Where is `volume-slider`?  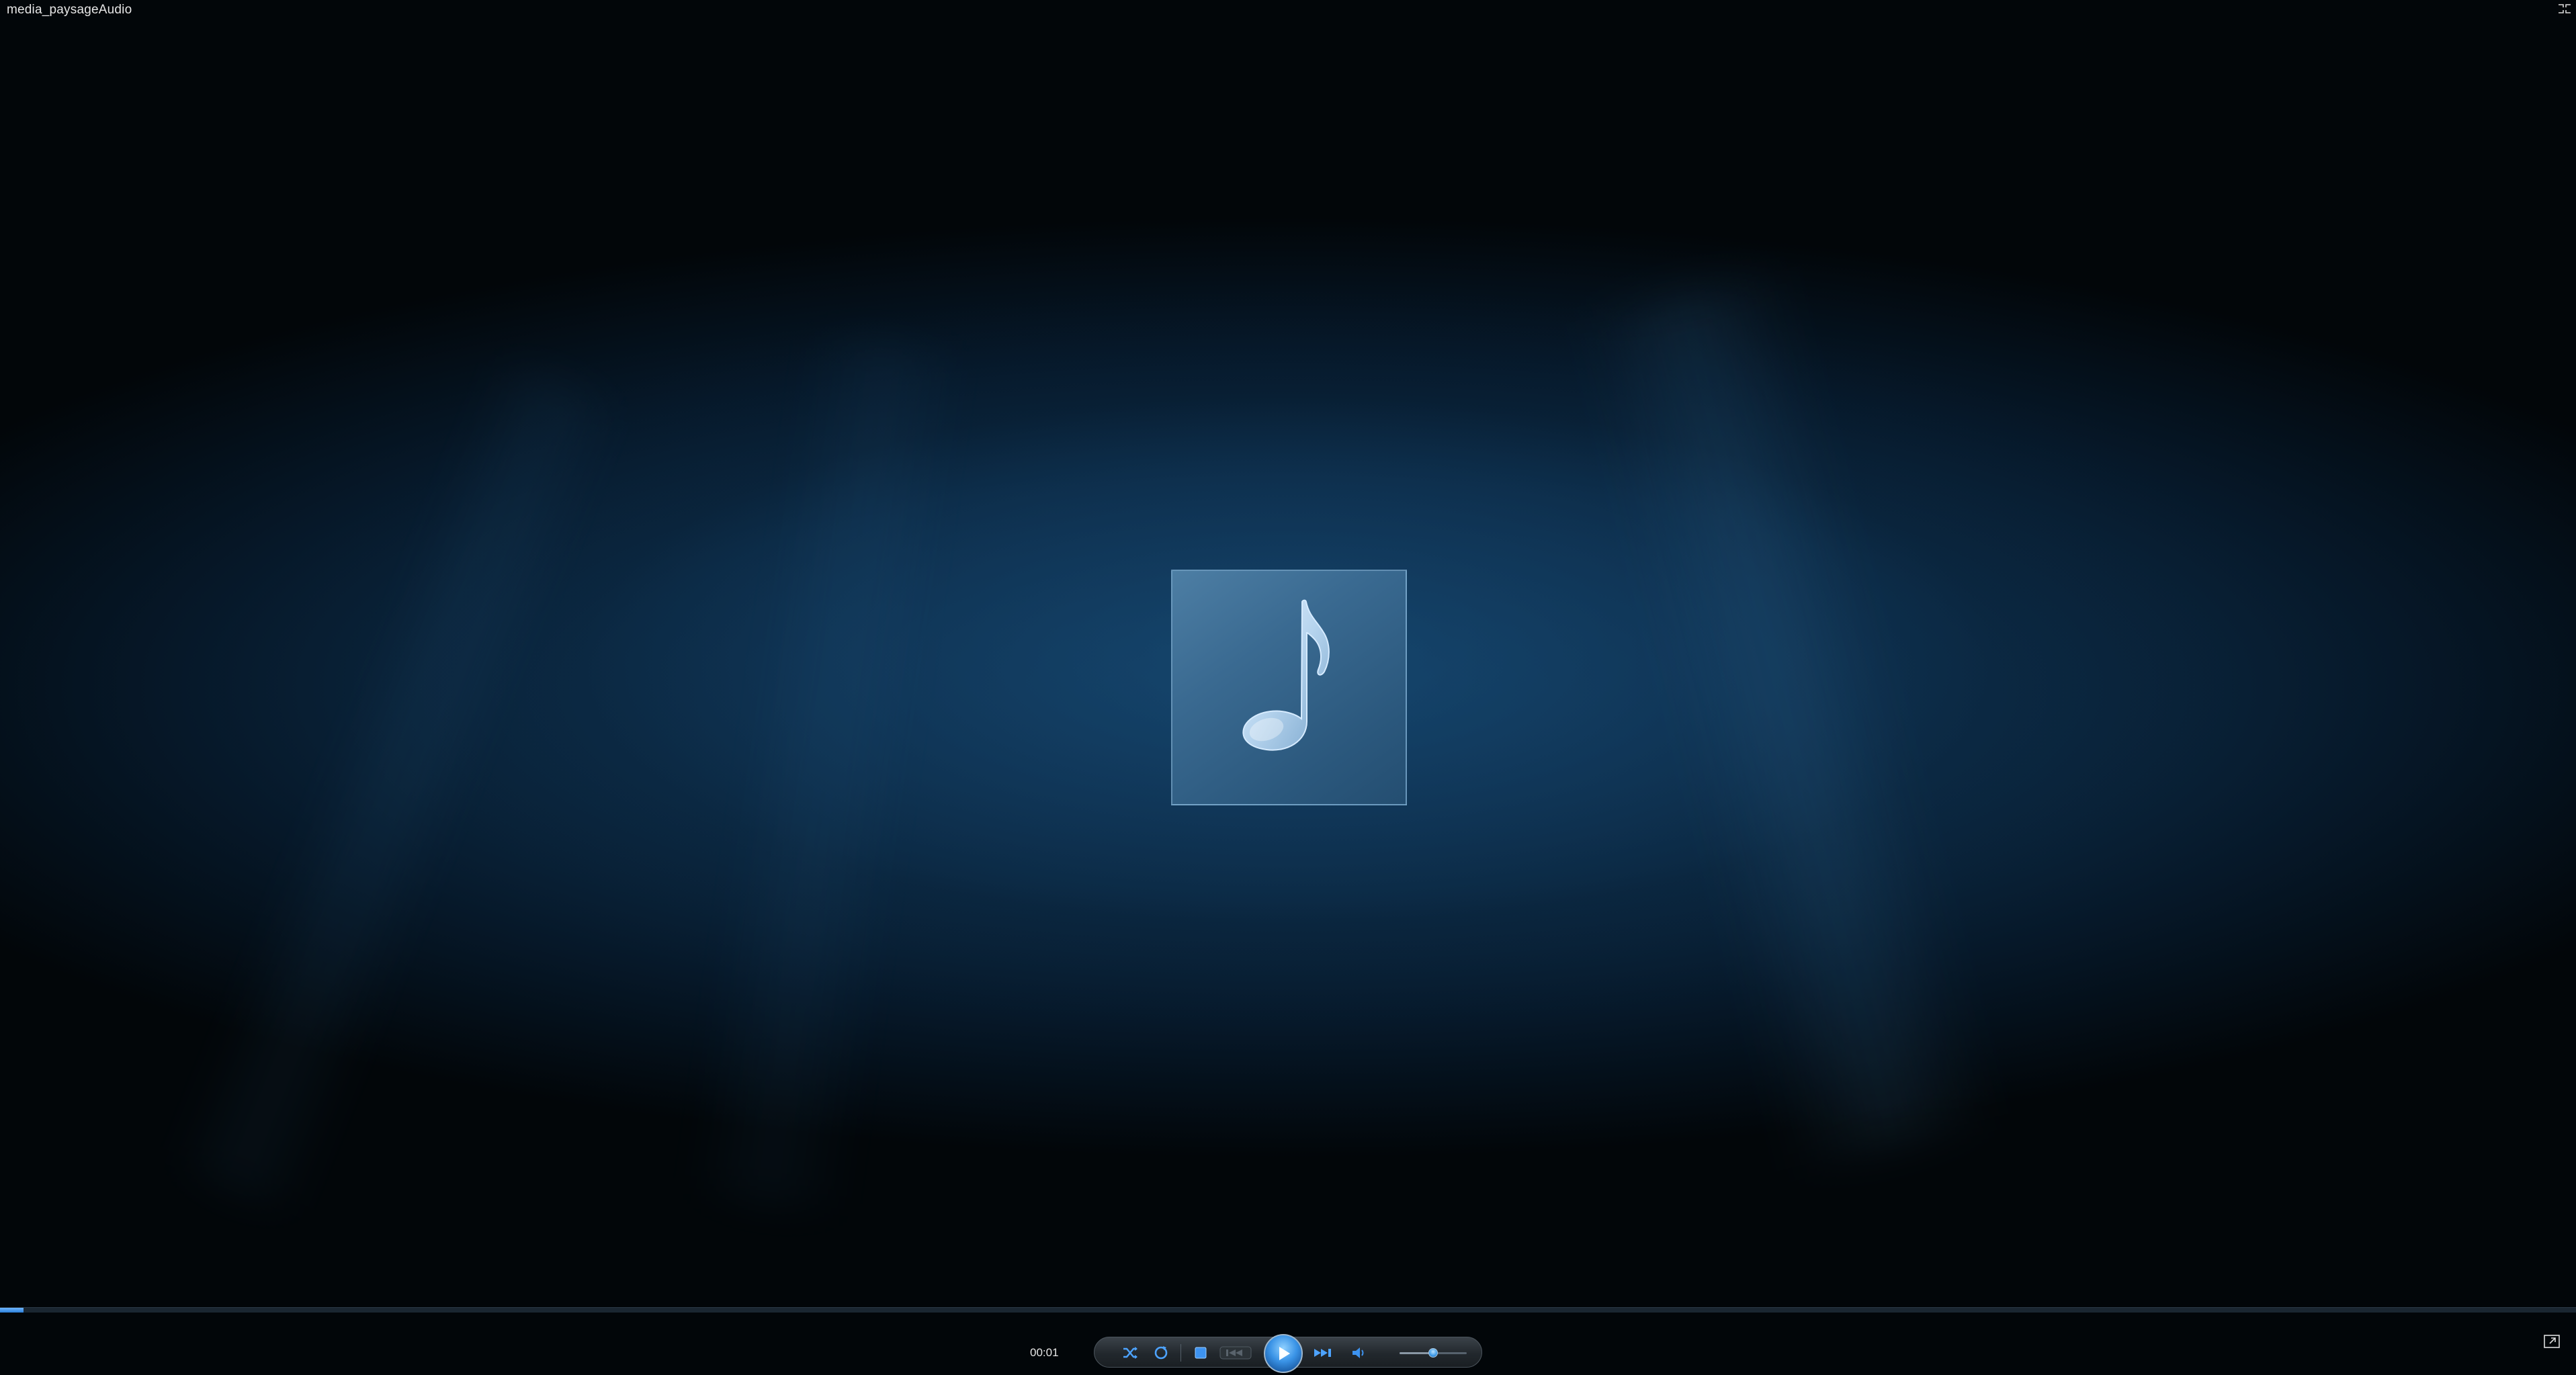 volume-slider is located at coordinates (1433, 1353).